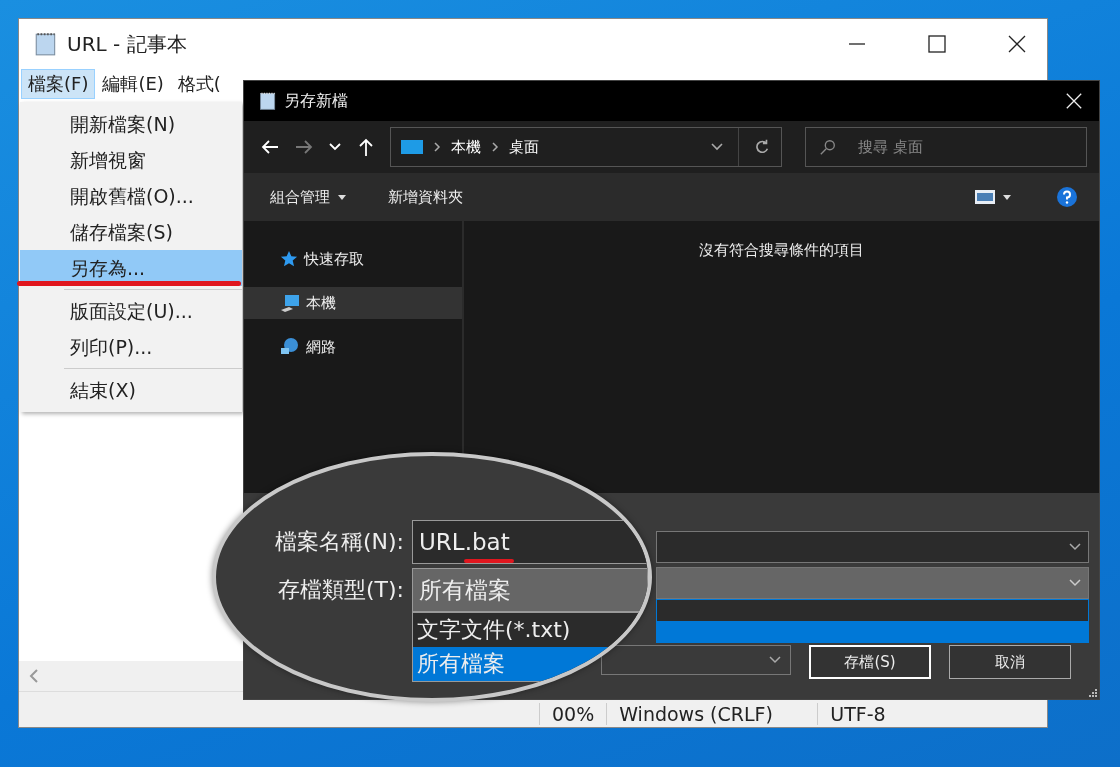 The height and width of the screenshot is (767, 1120). What do you see at coordinates (340, 590) in the screenshot?
I see `field-label: 存檔類型(T):` at bounding box center [340, 590].